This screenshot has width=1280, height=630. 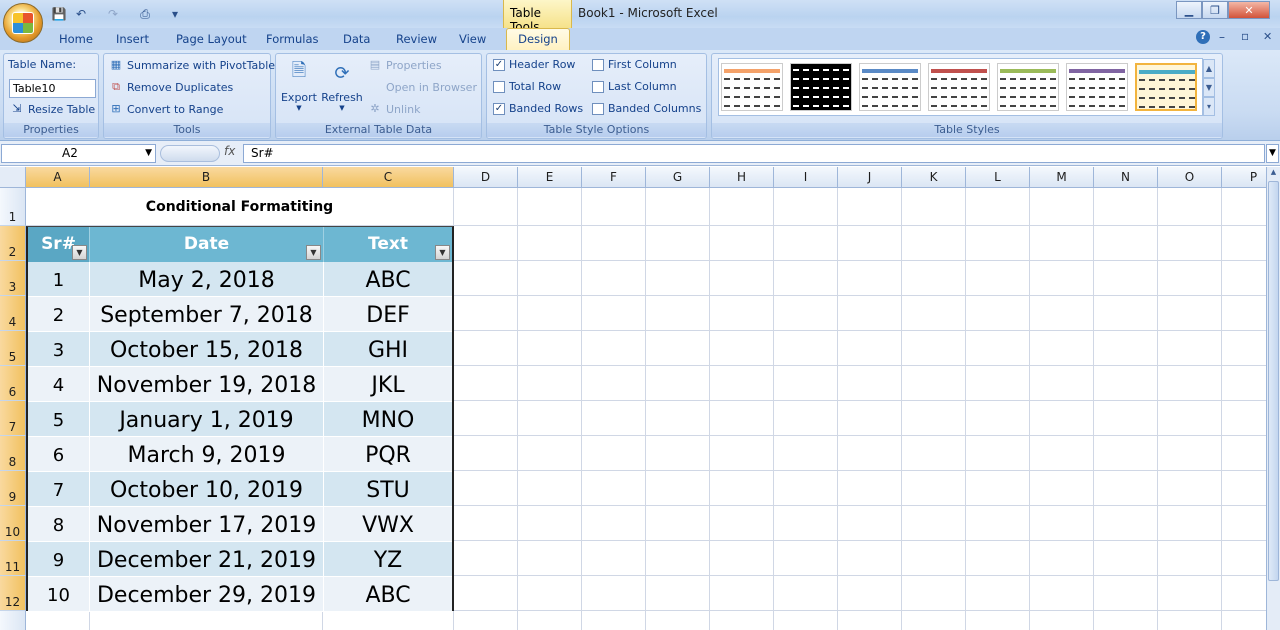 What do you see at coordinates (634, 86) in the screenshot?
I see `last-column-option: Last Column` at bounding box center [634, 86].